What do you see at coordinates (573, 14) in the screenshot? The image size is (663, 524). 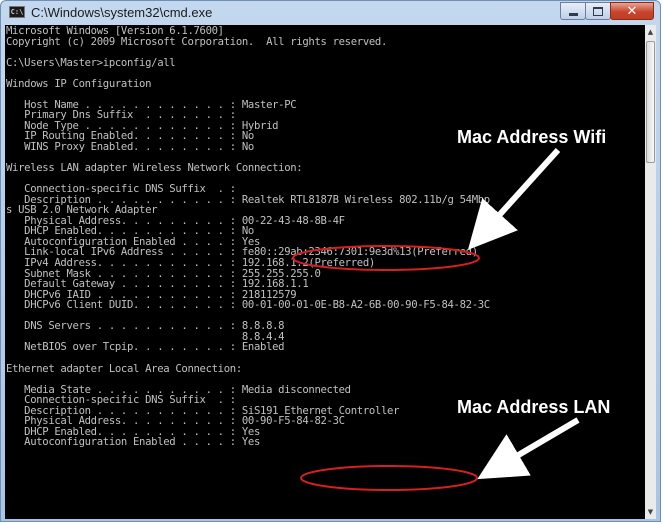 I see `minimize-icon` at bounding box center [573, 14].